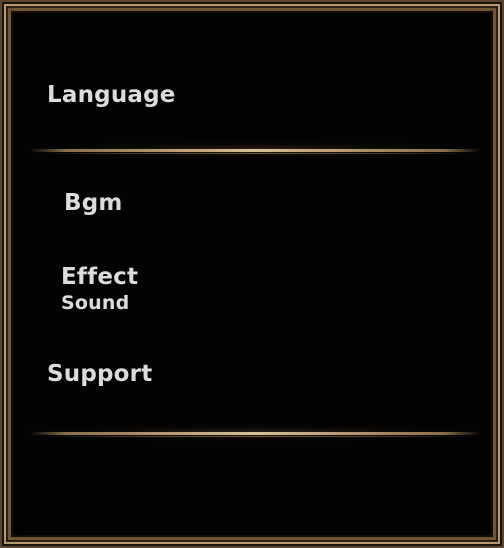  What do you see at coordinates (100, 277) in the screenshot?
I see `effect-label: Effect` at bounding box center [100, 277].